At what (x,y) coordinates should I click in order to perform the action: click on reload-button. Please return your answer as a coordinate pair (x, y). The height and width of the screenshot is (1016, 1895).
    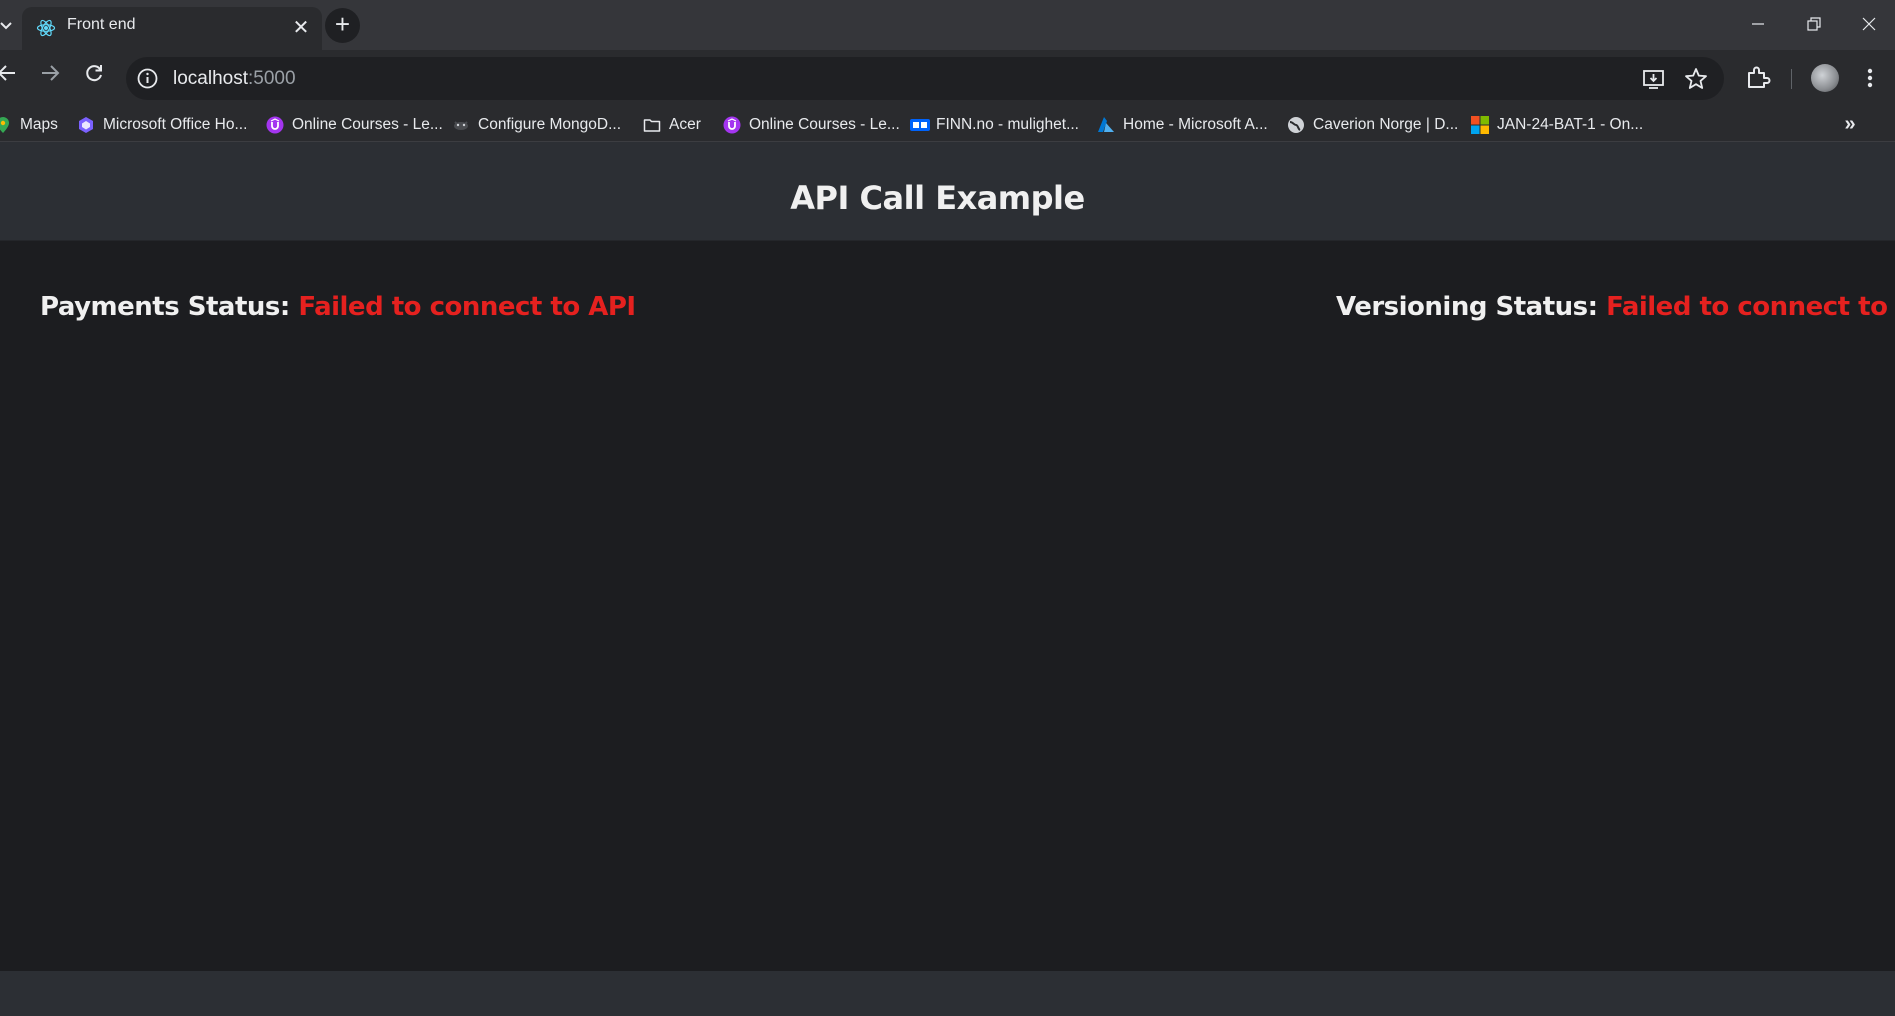
    Looking at the image, I should click on (94, 78).